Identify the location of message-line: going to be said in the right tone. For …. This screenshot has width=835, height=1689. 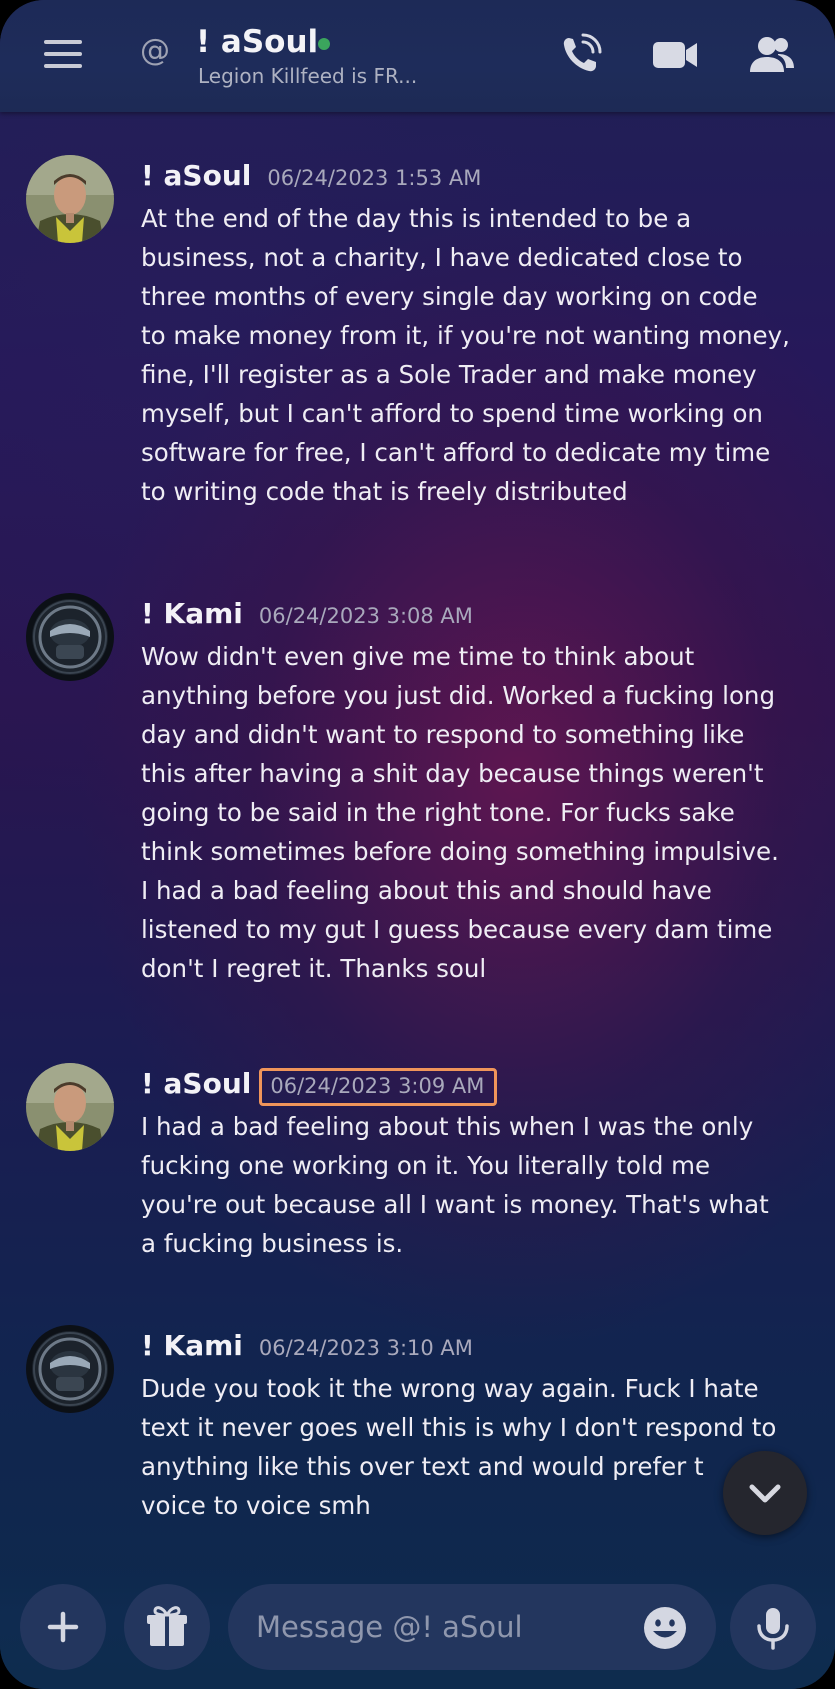
(438, 812).